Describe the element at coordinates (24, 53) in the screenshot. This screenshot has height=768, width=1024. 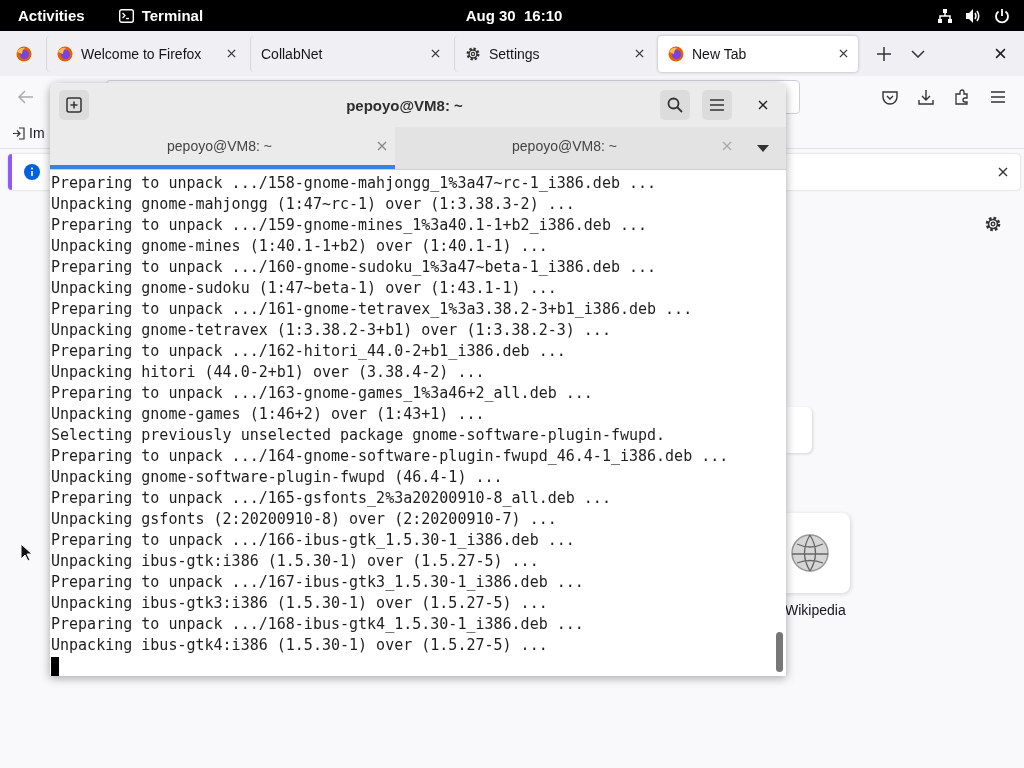
I see `firefox-view-button` at that location.